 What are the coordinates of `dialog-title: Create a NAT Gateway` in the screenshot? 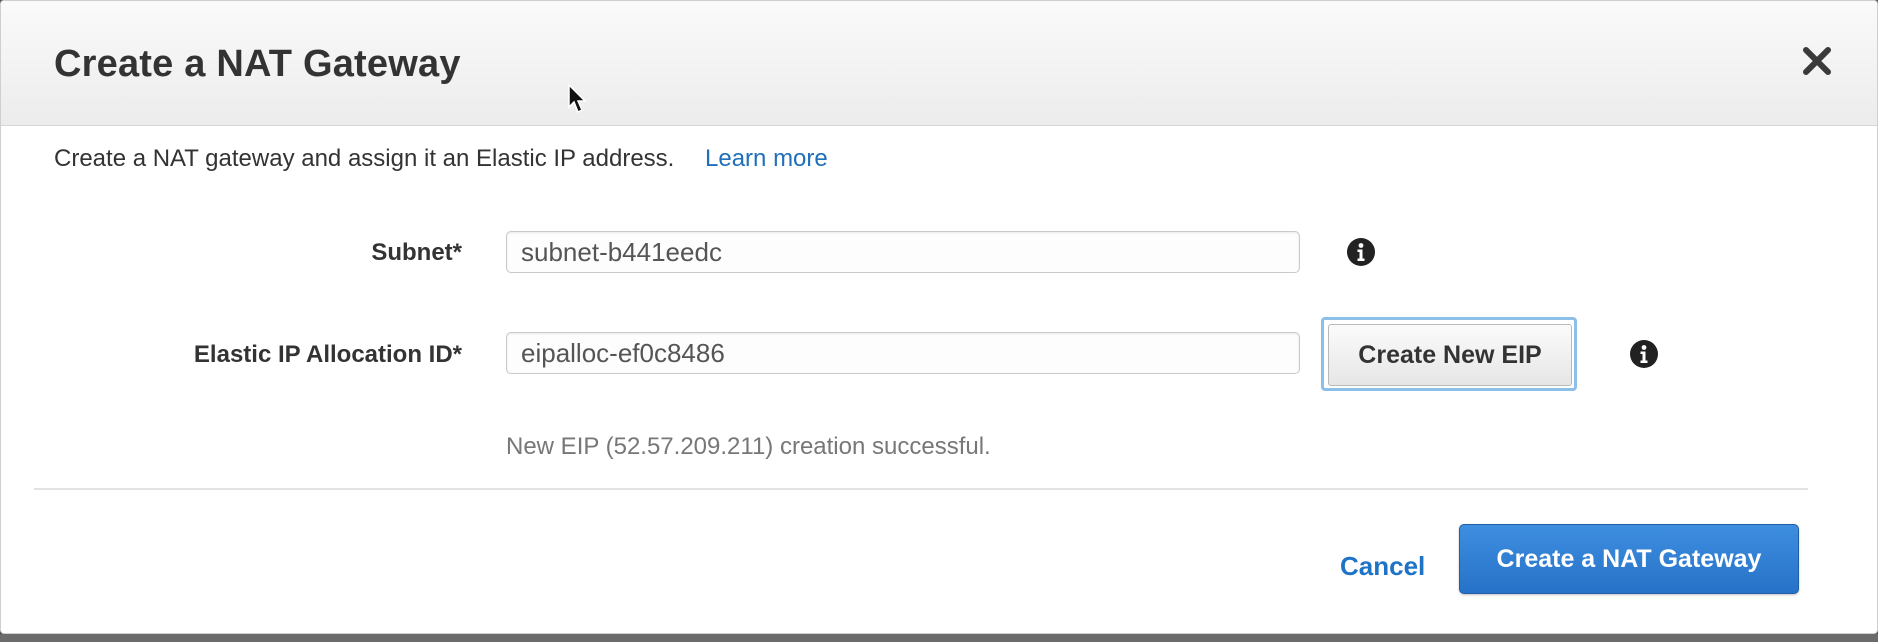 It's located at (257, 64).